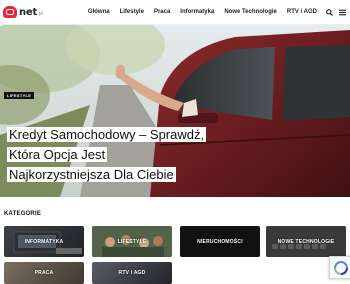 This screenshot has width=350, height=284. I want to click on tile-label: NIERUCHOMOŚCI, so click(220, 241).